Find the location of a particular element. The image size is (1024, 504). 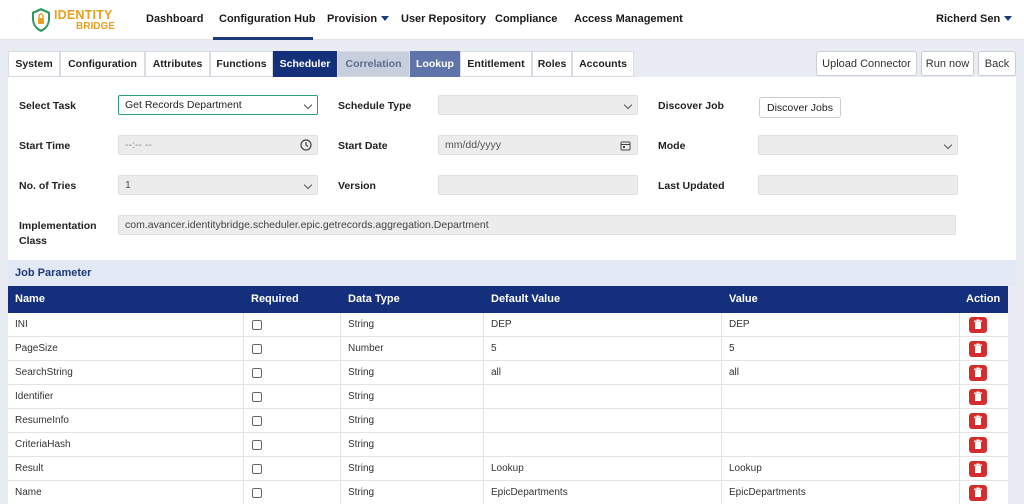

start-time-label: Start Time is located at coordinates (45, 146).